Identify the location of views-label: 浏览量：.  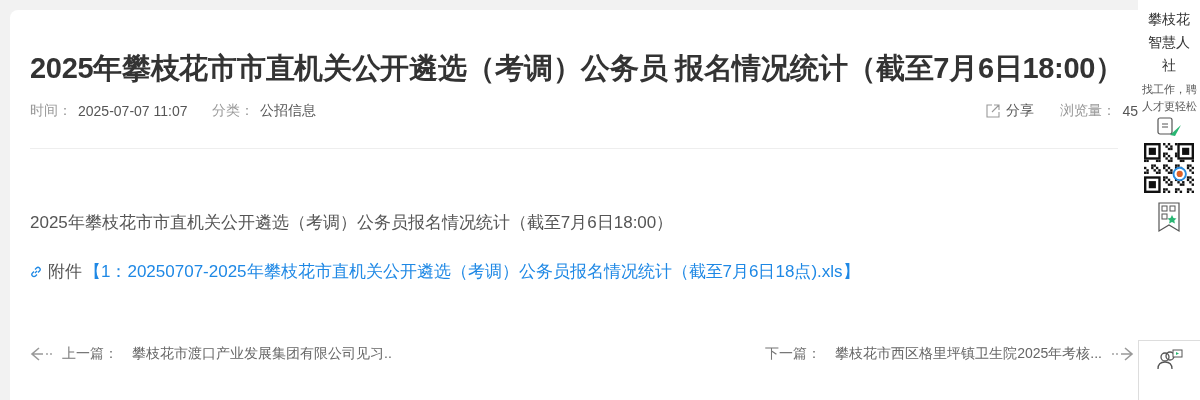
(1088, 111).